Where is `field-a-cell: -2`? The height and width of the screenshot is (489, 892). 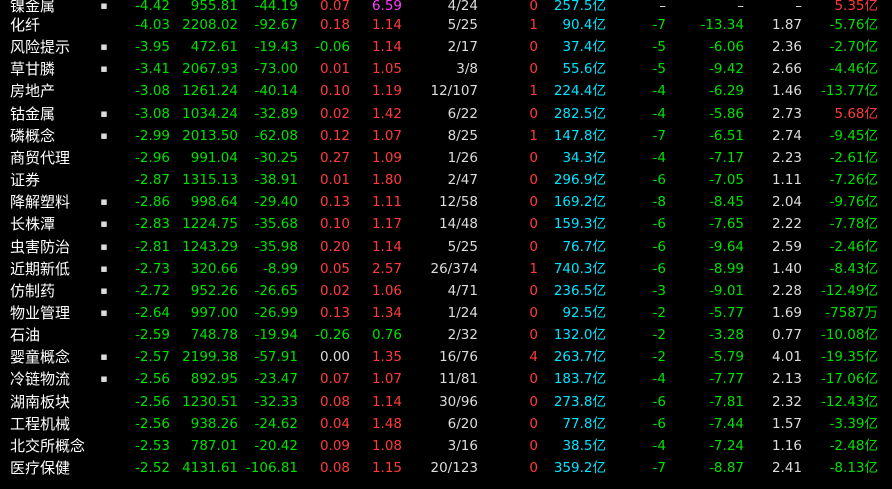 field-a-cell: -2 is located at coordinates (659, 335).